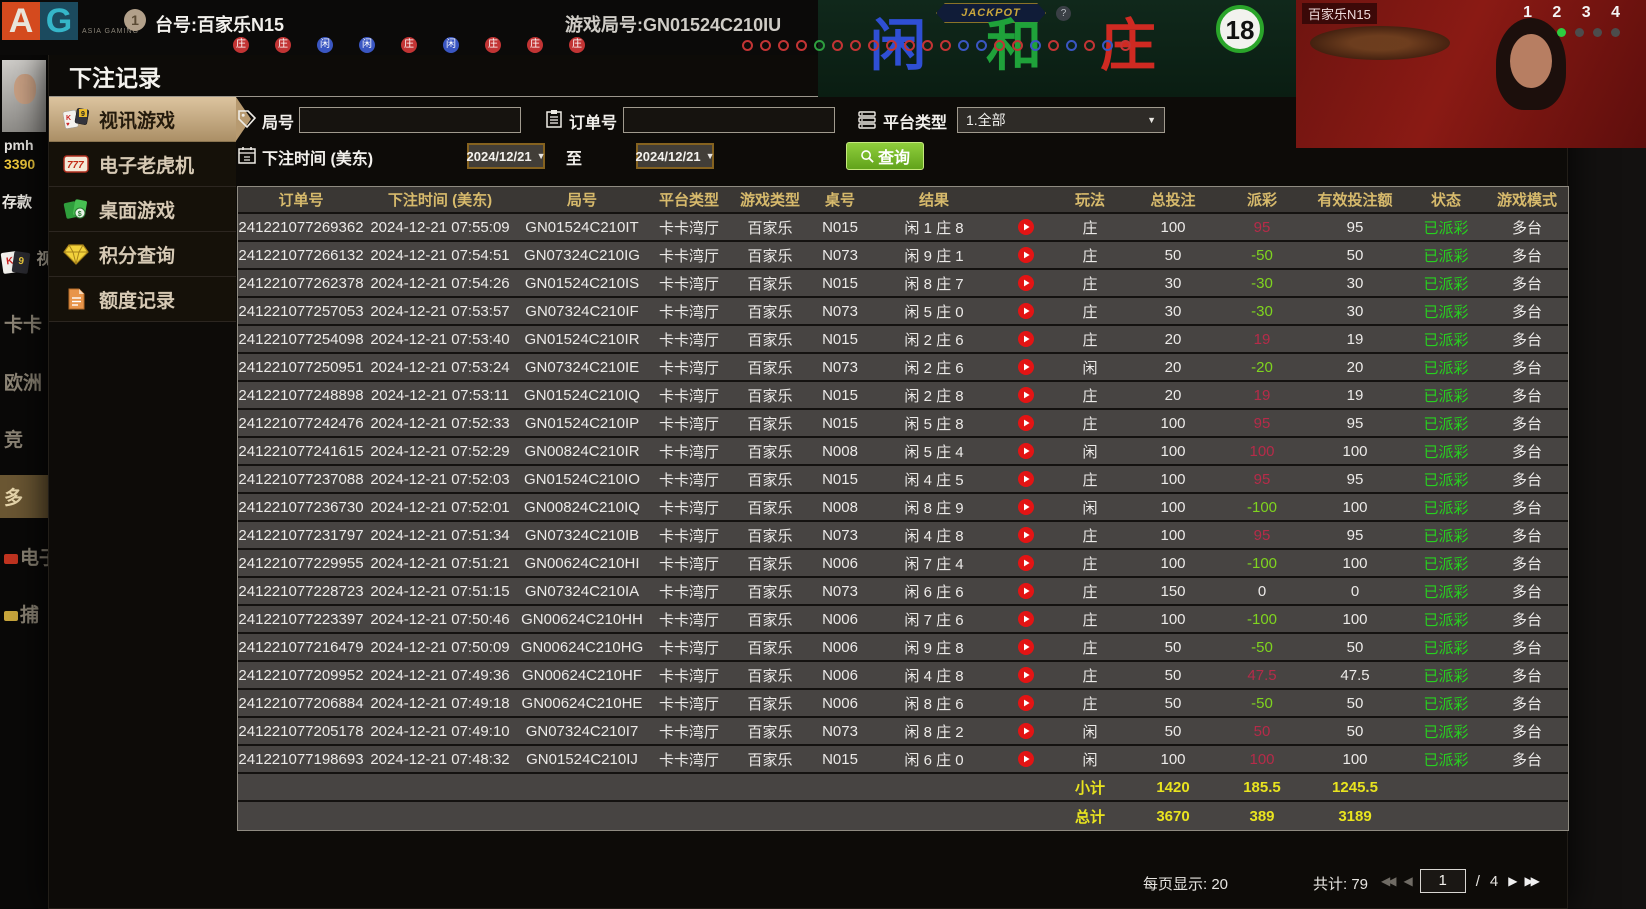  Describe the element at coordinates (582, 451) in the screenshot. I see `round-cell: GN00824C210IR` at that location.